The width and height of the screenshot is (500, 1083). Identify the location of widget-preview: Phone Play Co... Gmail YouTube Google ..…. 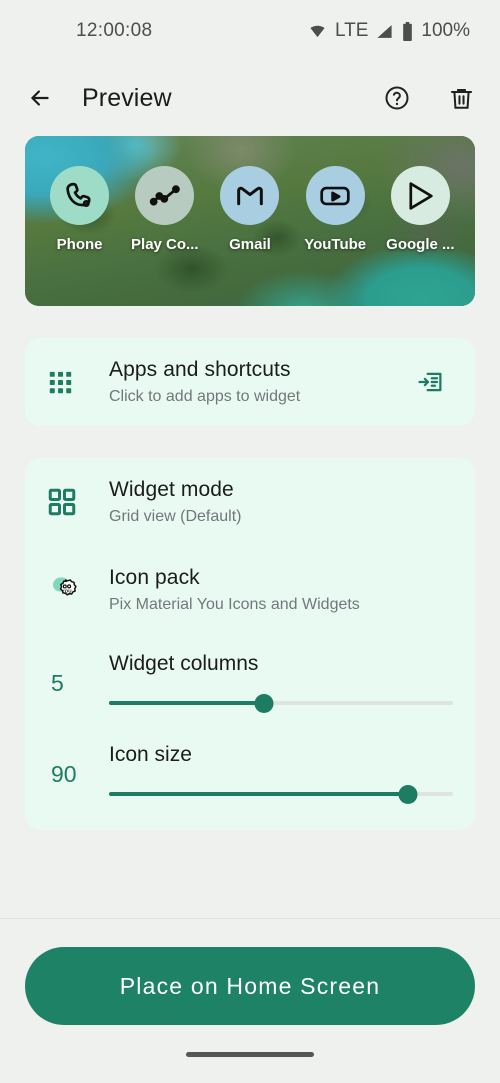
(250, 221).